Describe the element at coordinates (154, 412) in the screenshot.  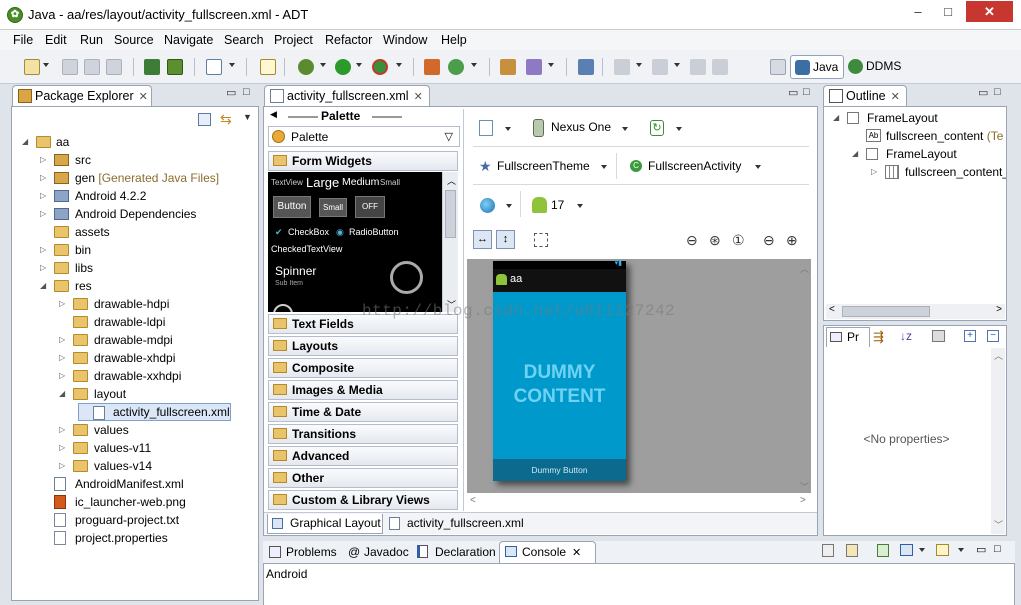
I see `tree-item-activity-fullscreen-xml: activity_fullscreen.xml` at that location.